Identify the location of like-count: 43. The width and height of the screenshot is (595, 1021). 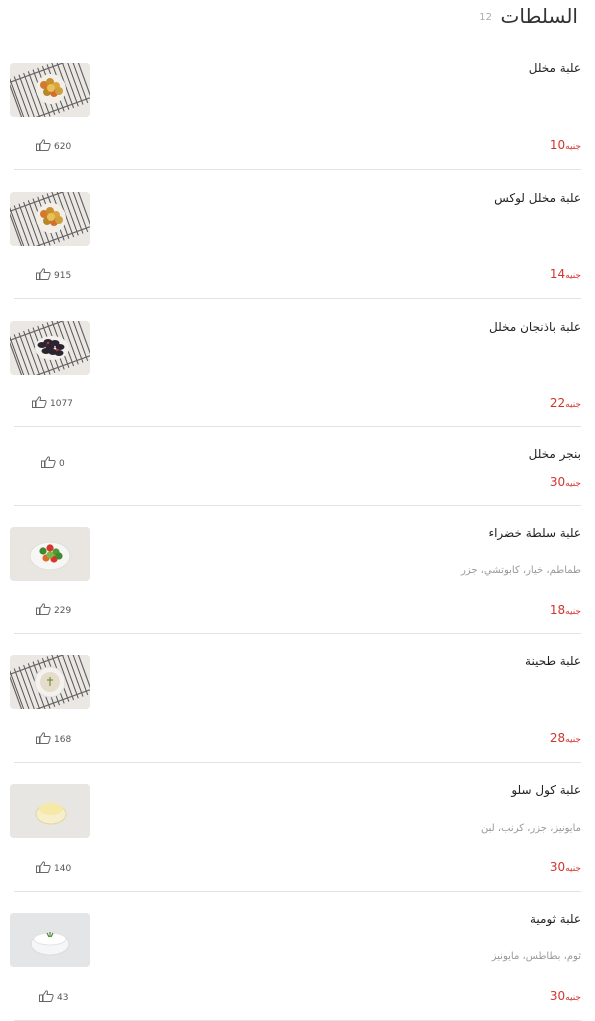
(63, 997).